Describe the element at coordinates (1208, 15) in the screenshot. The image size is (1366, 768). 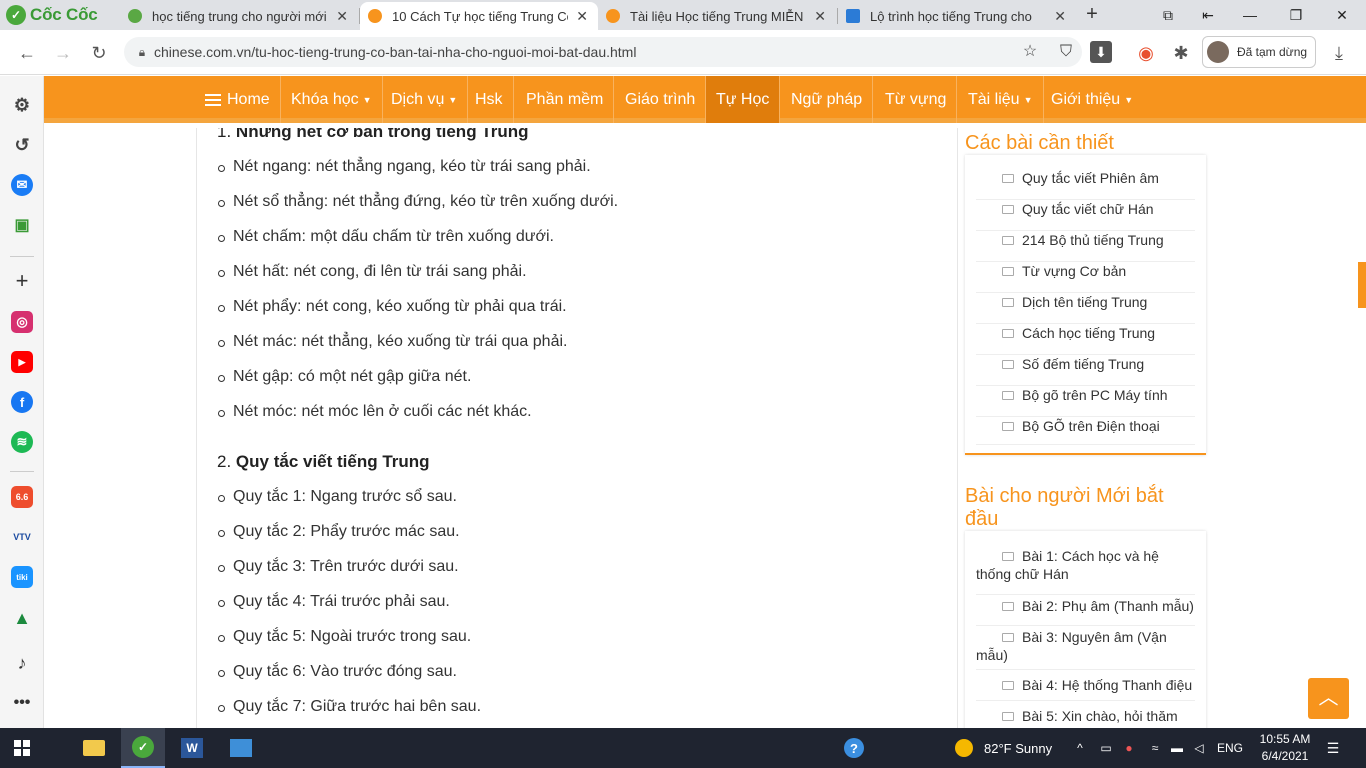
I see `back-arrow-tray-icon: ⇤` at that location.